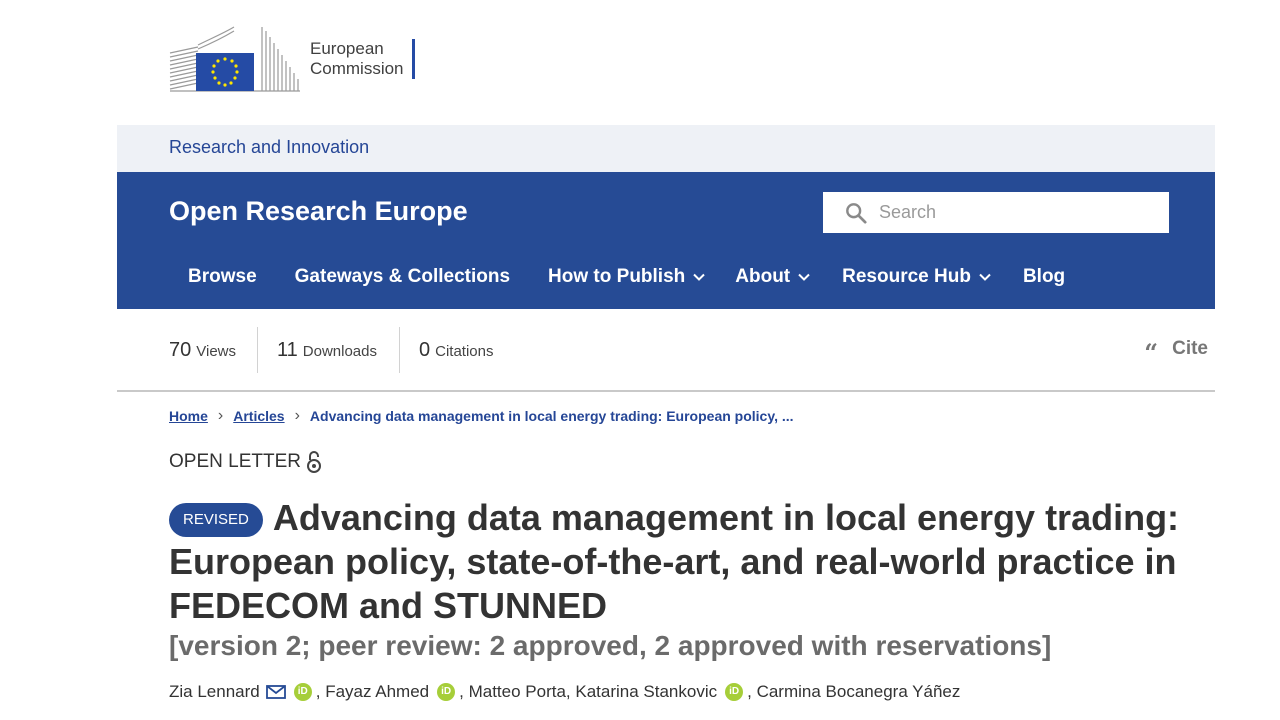 The width and height of the screenshot is (1280, 720). Describe the element at coordinates (906, 276) in the screenshot. I see `nav-resource-hub-label: Resource Hub` at that location.